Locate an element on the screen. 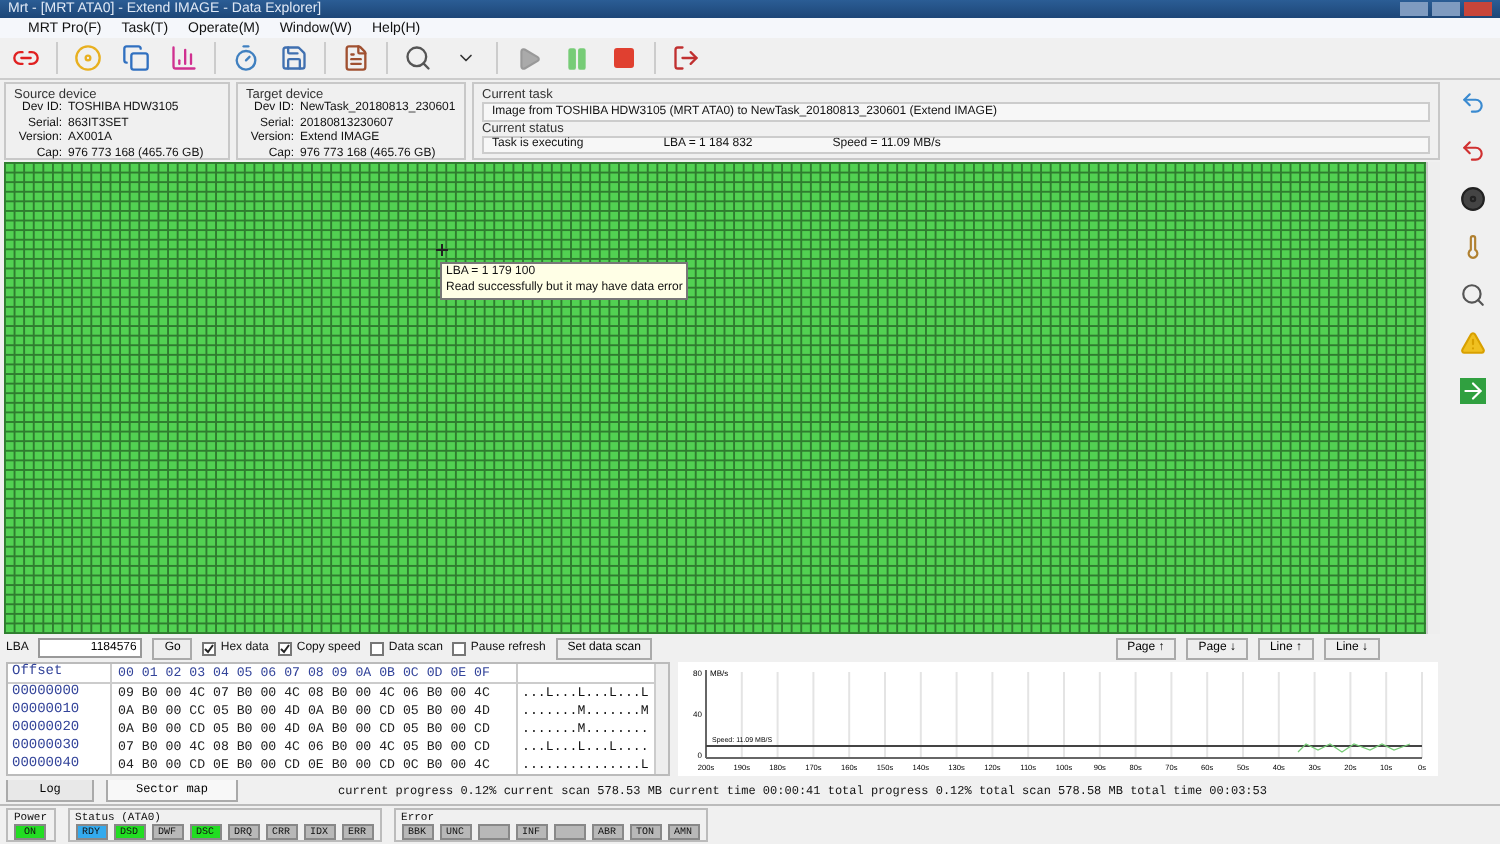  cursor-icon is located at coordinates (442, 252).